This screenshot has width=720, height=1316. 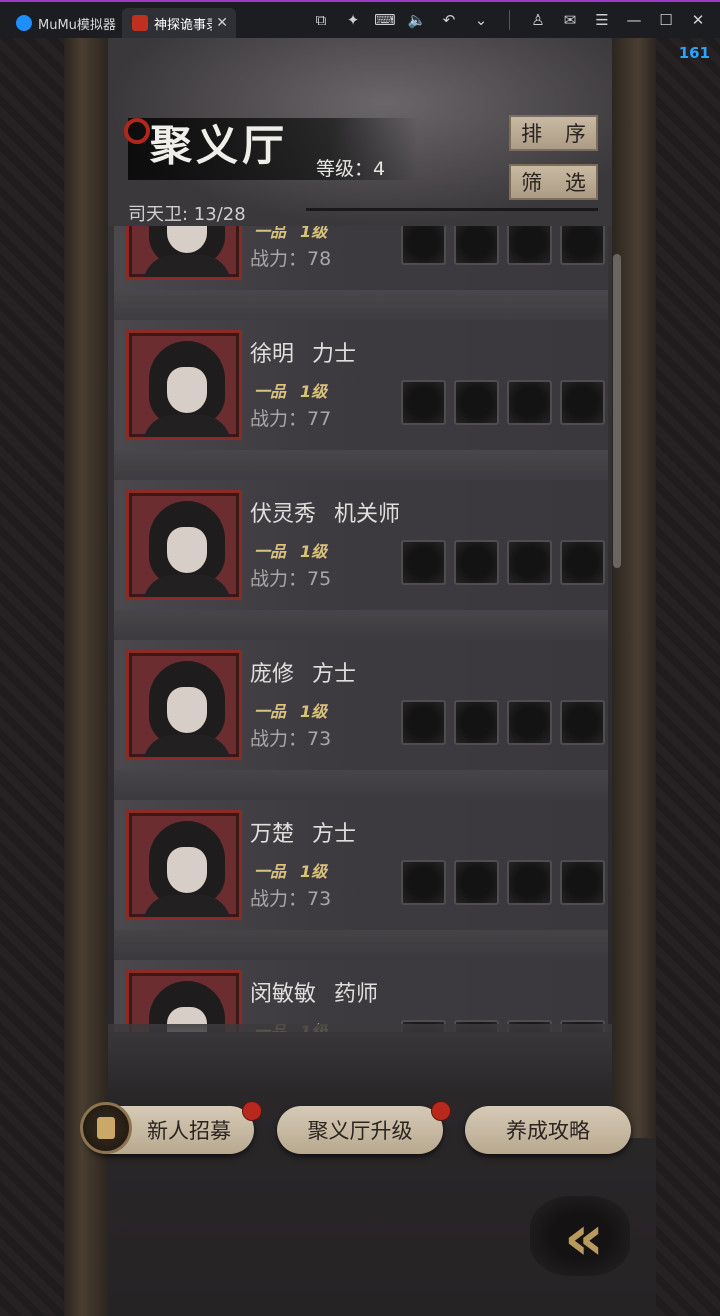 I want to click on list-item: 徐明 力士 一品 1级 战力：77, so click(x=361, y=400).